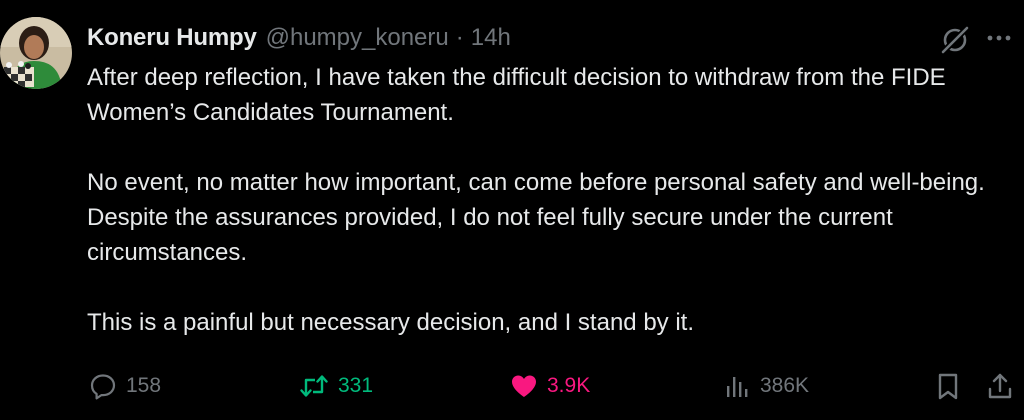 The image size is (1024, 420). Describe the element at coordinates (314, 386) in the screenshot. I see `repost-icon` at that location.